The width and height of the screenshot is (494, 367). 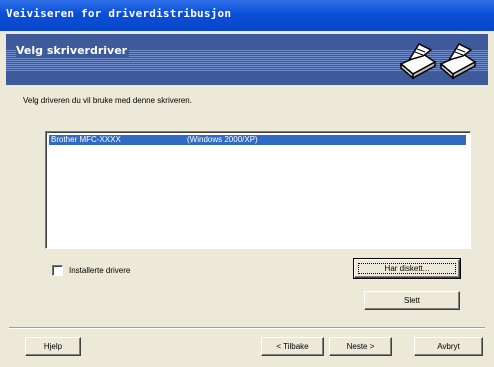 What do you see at coordinates (86, 139) in the screenshot?
I see `driver-name: Brother MFC-XXXX` at bounding box center [86, 139].